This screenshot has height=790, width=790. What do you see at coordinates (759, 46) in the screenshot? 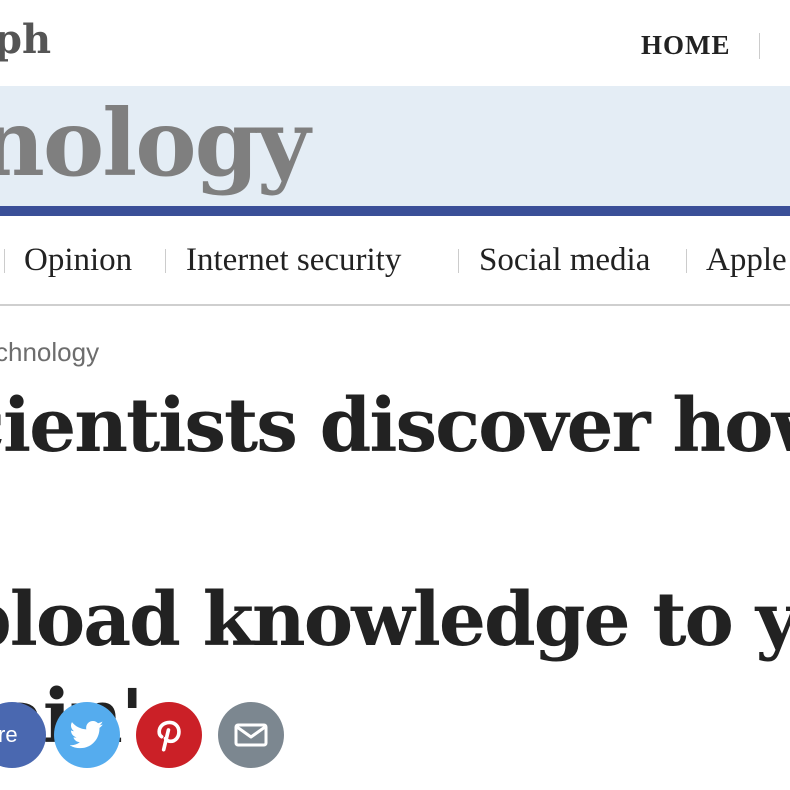
I see `nav-divider` at bounding box center [759, 46].